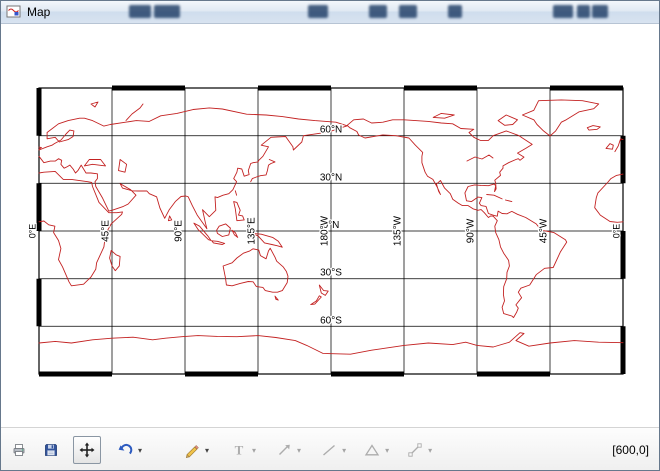 The width and height of the screenshot is (660, 471). I want to click on lon-label: 45°E, so click(106, 231).